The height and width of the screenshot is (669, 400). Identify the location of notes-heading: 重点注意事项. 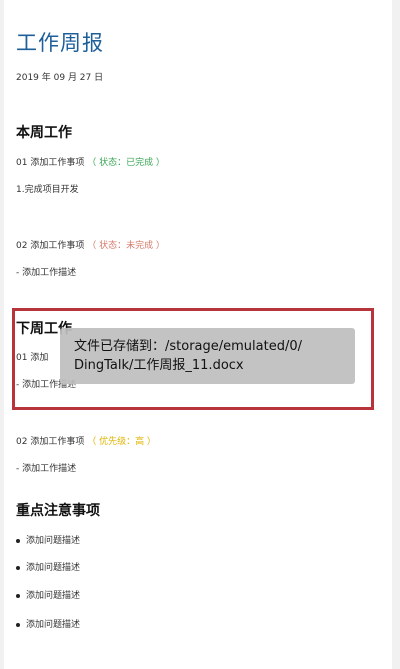
(58, 511).